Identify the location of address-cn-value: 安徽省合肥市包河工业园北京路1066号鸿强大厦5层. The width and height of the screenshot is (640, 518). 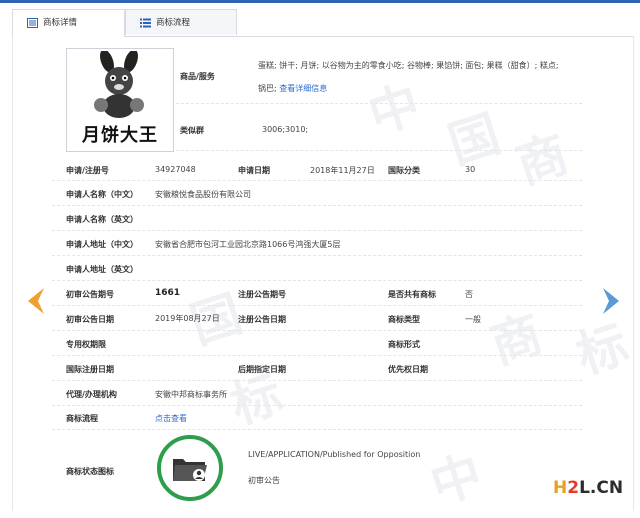
(248, 244).